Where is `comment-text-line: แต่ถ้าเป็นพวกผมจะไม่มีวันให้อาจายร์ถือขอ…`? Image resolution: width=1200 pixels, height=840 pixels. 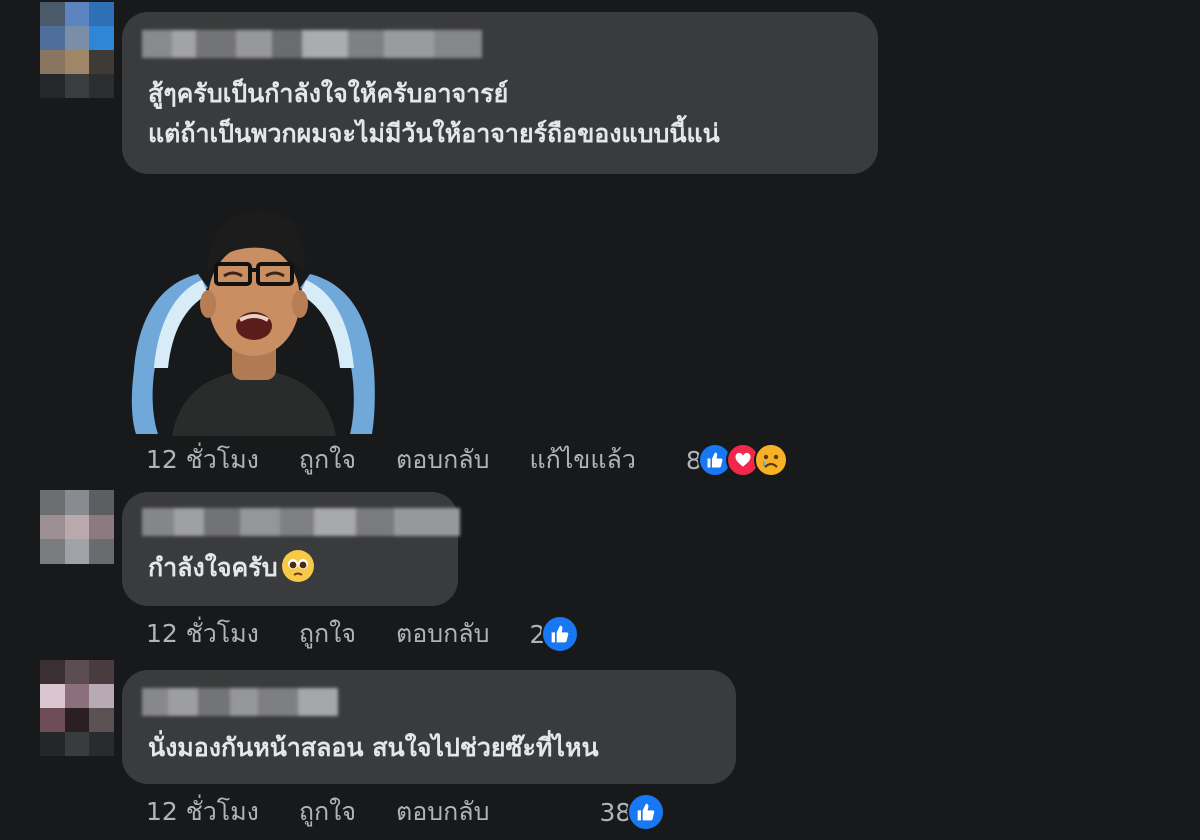 comment-text-line: แต่ถ้าเป็นพวกผมจะไม่มีวันให้อาจายร์ถือขอ… is located at coordinates (434, 133).